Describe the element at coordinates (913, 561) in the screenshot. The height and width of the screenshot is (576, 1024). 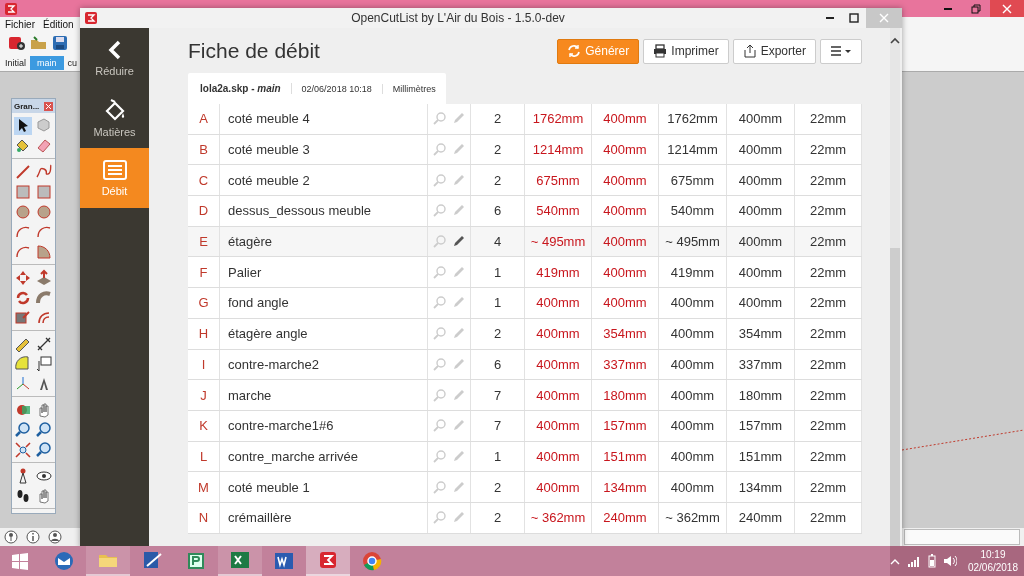
I see `signal-icon` at that location.